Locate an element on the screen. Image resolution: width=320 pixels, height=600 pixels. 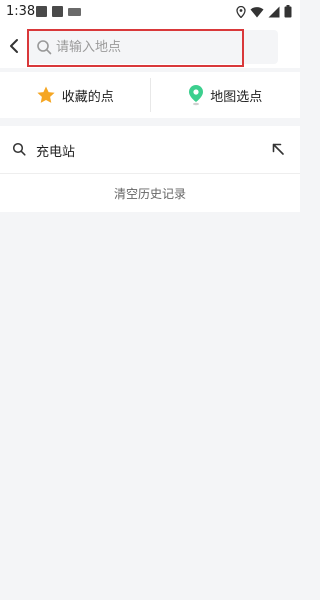
keyboard-icon is located at coordinates (74, 12).